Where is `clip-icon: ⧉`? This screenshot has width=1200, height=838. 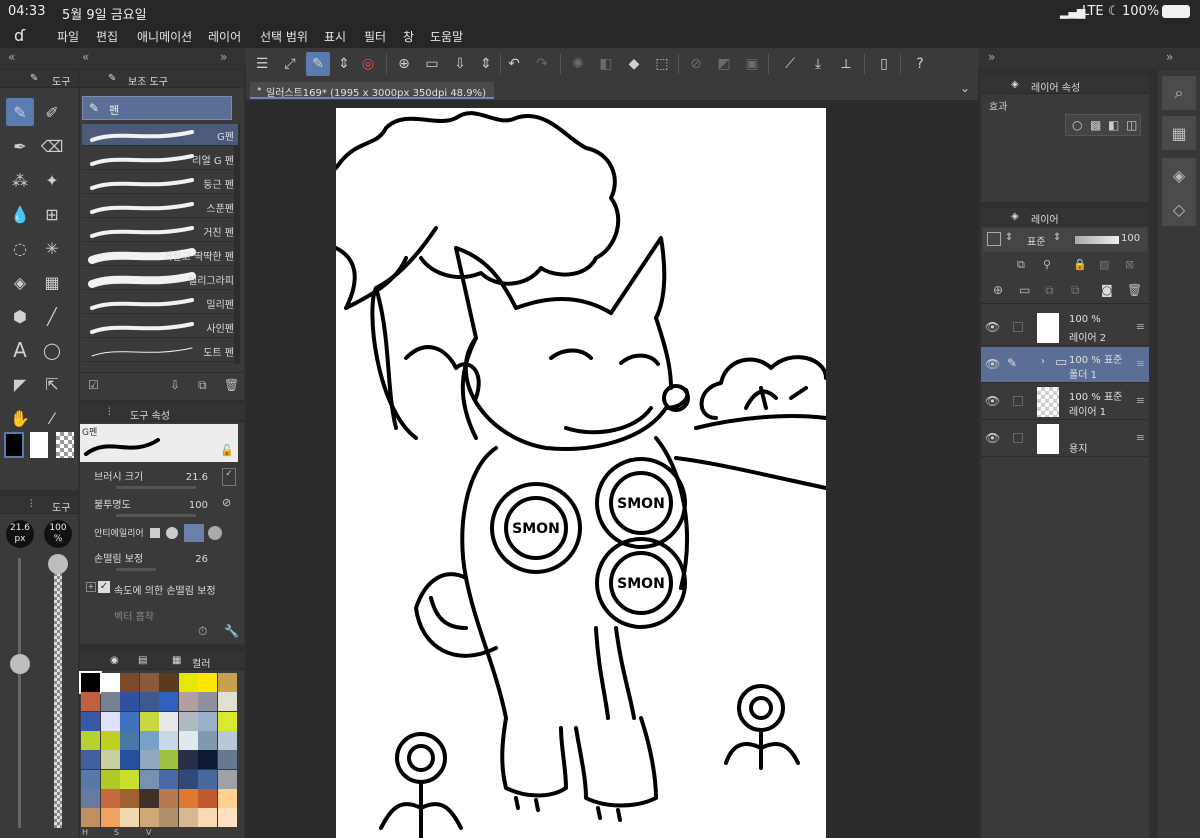 clip-icon: ⧉ is located at coordinates (1021, 265).